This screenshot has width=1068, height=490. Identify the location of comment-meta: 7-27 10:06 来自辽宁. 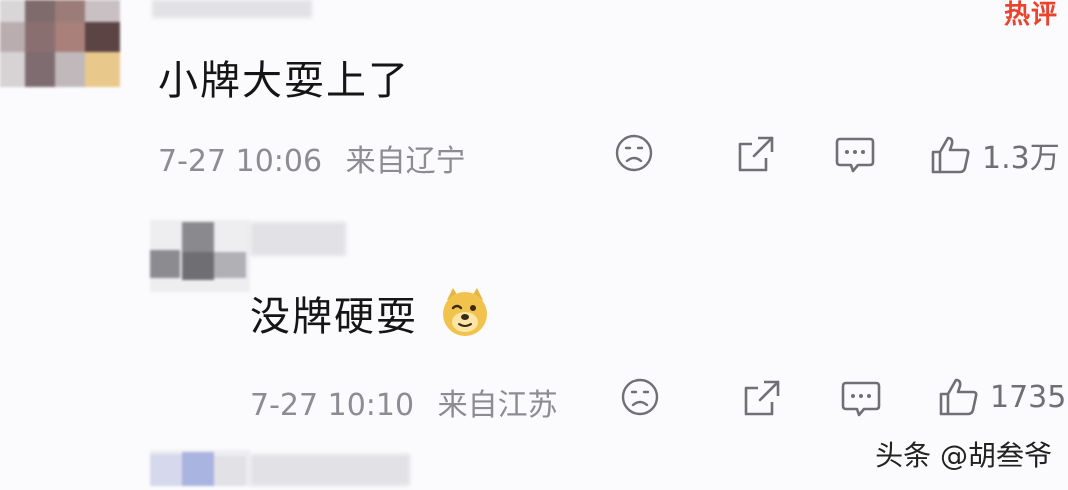
(312, 158).